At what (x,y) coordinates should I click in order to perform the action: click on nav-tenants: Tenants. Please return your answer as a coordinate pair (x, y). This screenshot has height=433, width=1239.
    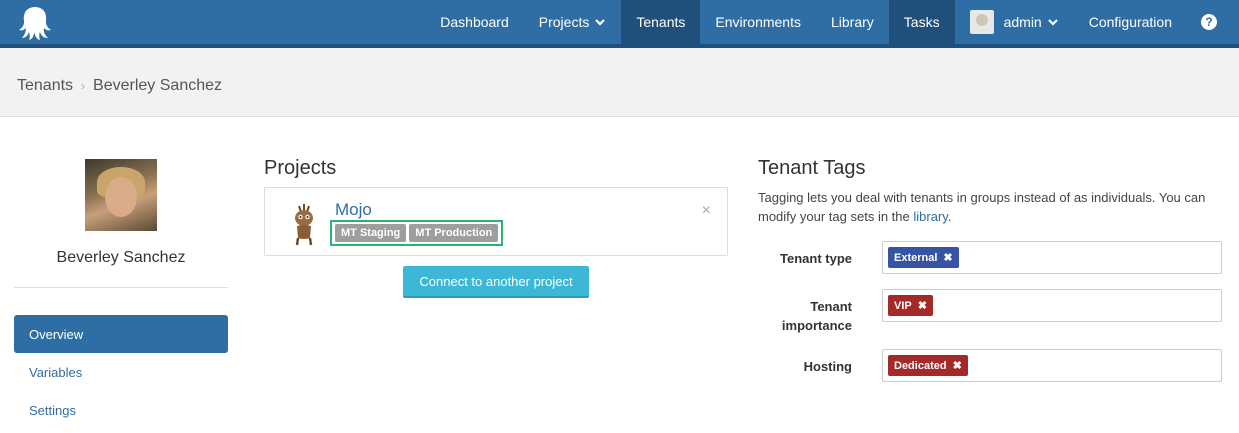
    Looking at the image, I should click on (661, 22).